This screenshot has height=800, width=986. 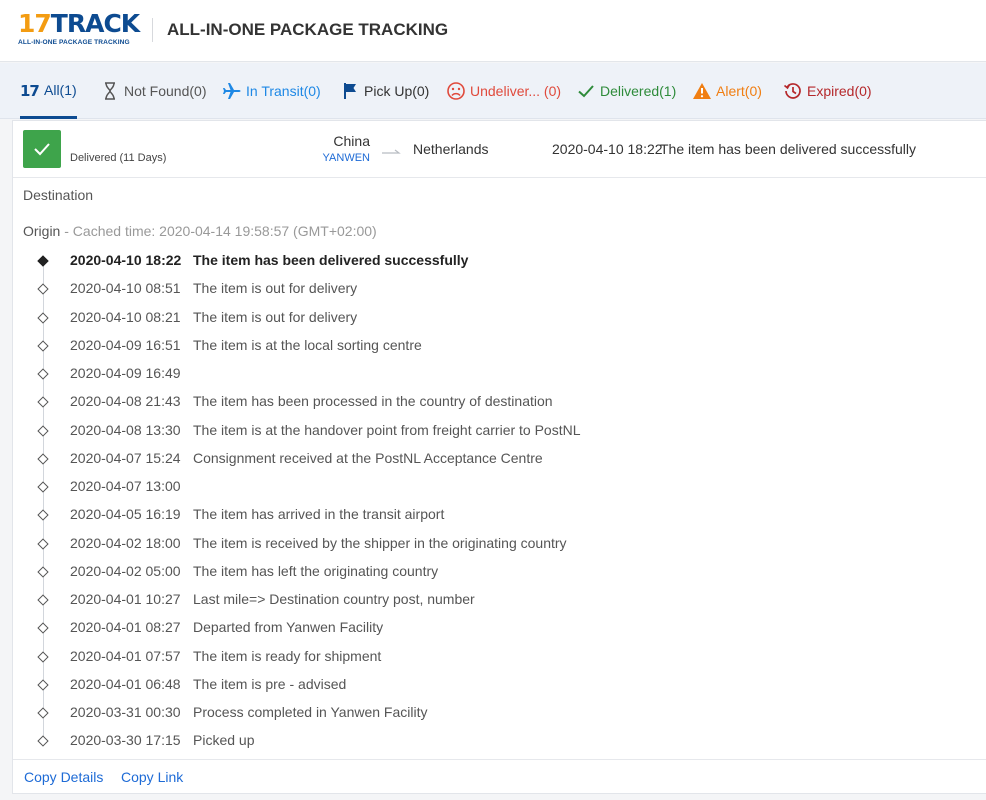 What do you see at coordinates (58, 195) in the screenshot?
I see `destination-section-label: Destination` at bounding box center [58, 195].